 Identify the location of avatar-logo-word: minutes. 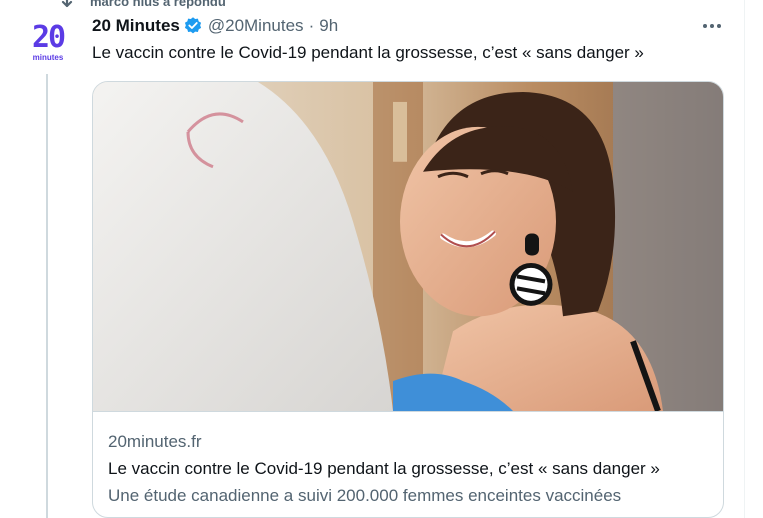
(48, 57).